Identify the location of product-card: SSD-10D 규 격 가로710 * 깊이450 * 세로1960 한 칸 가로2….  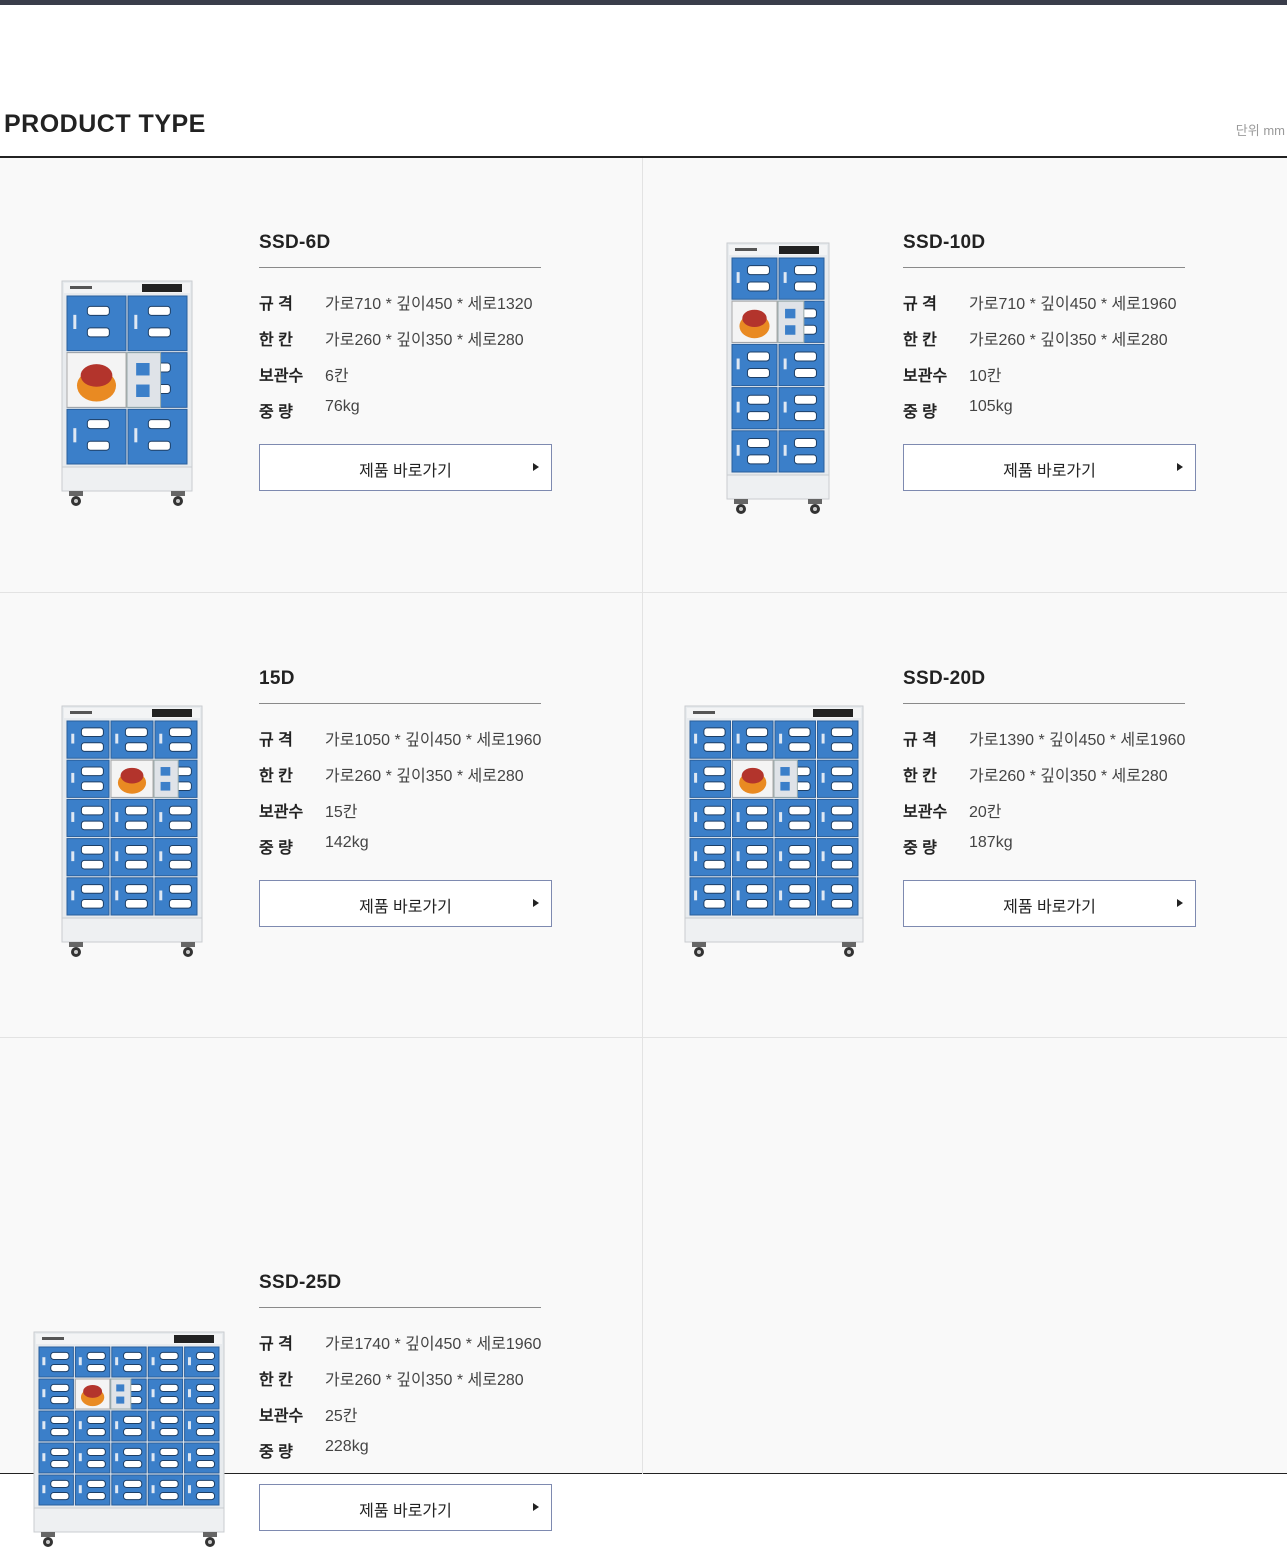
(965, 375).